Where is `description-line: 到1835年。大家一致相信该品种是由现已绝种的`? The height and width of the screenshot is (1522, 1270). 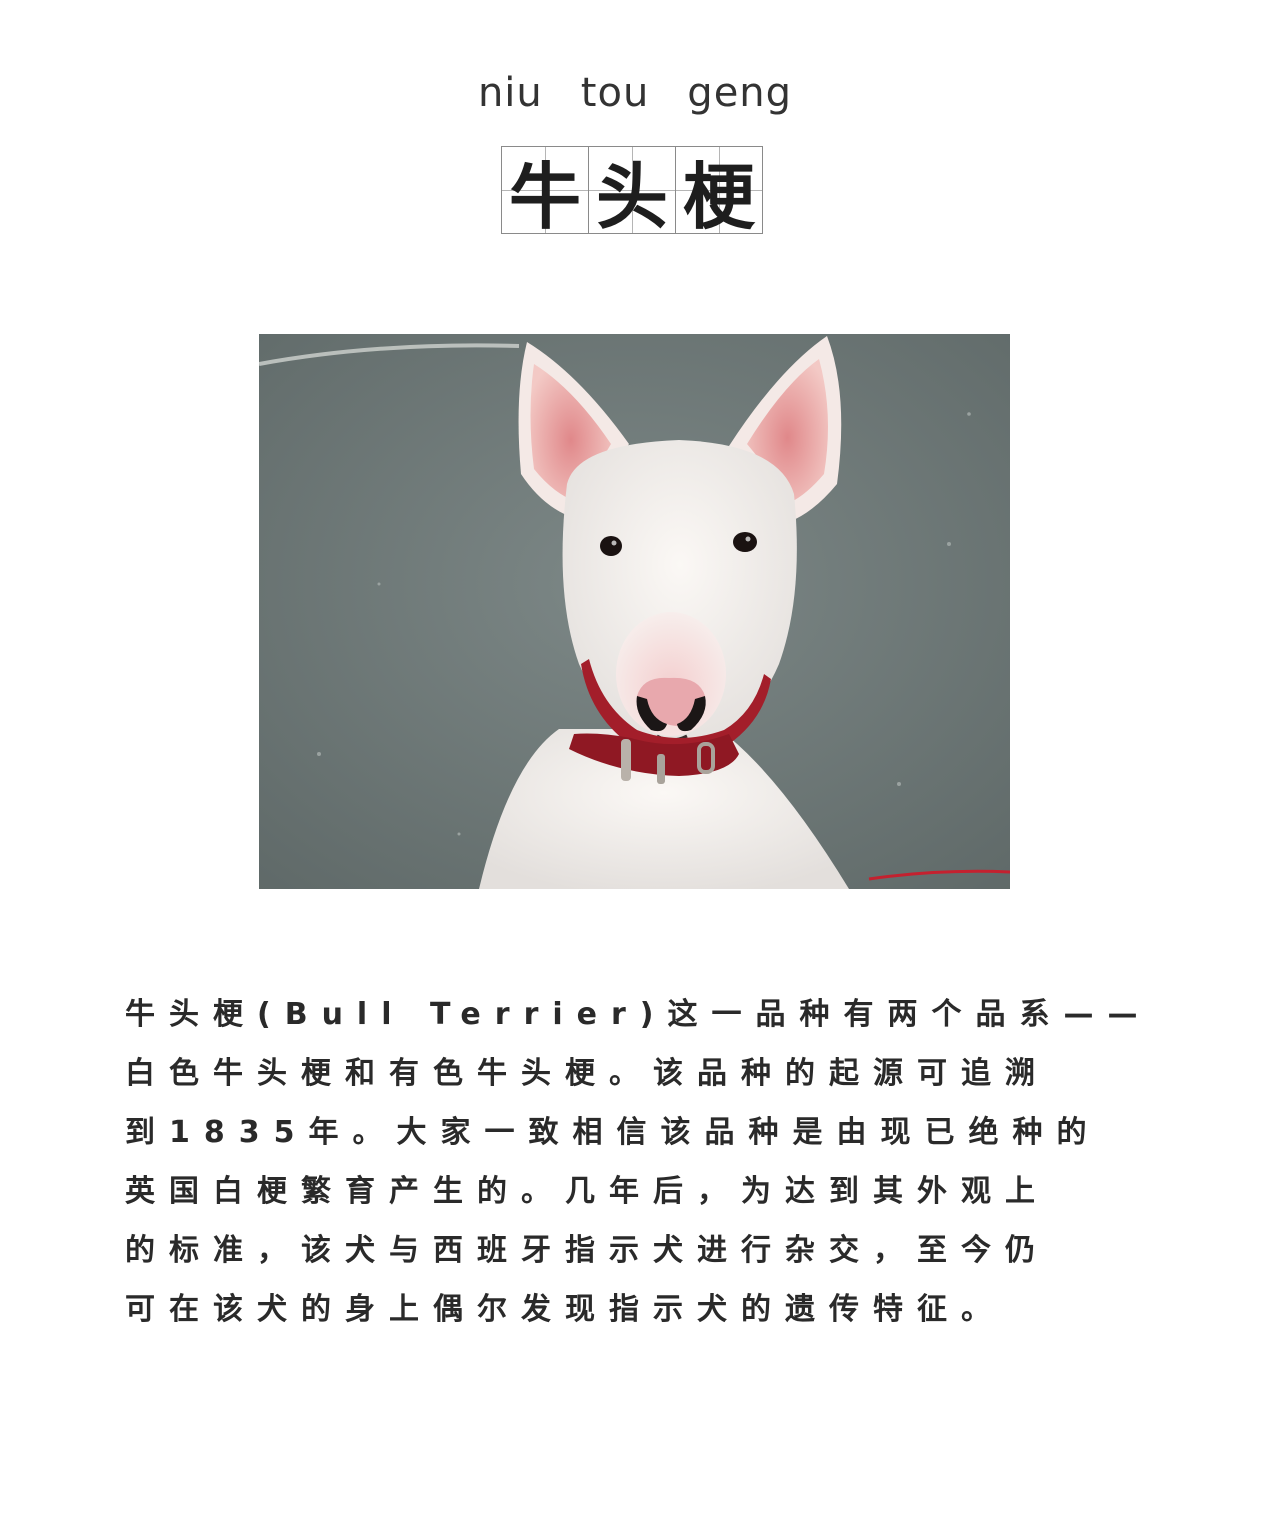
description-line: 到1835年。大家一致相信该品种是由现已绝种的 is located at coordinates (613, 1132).